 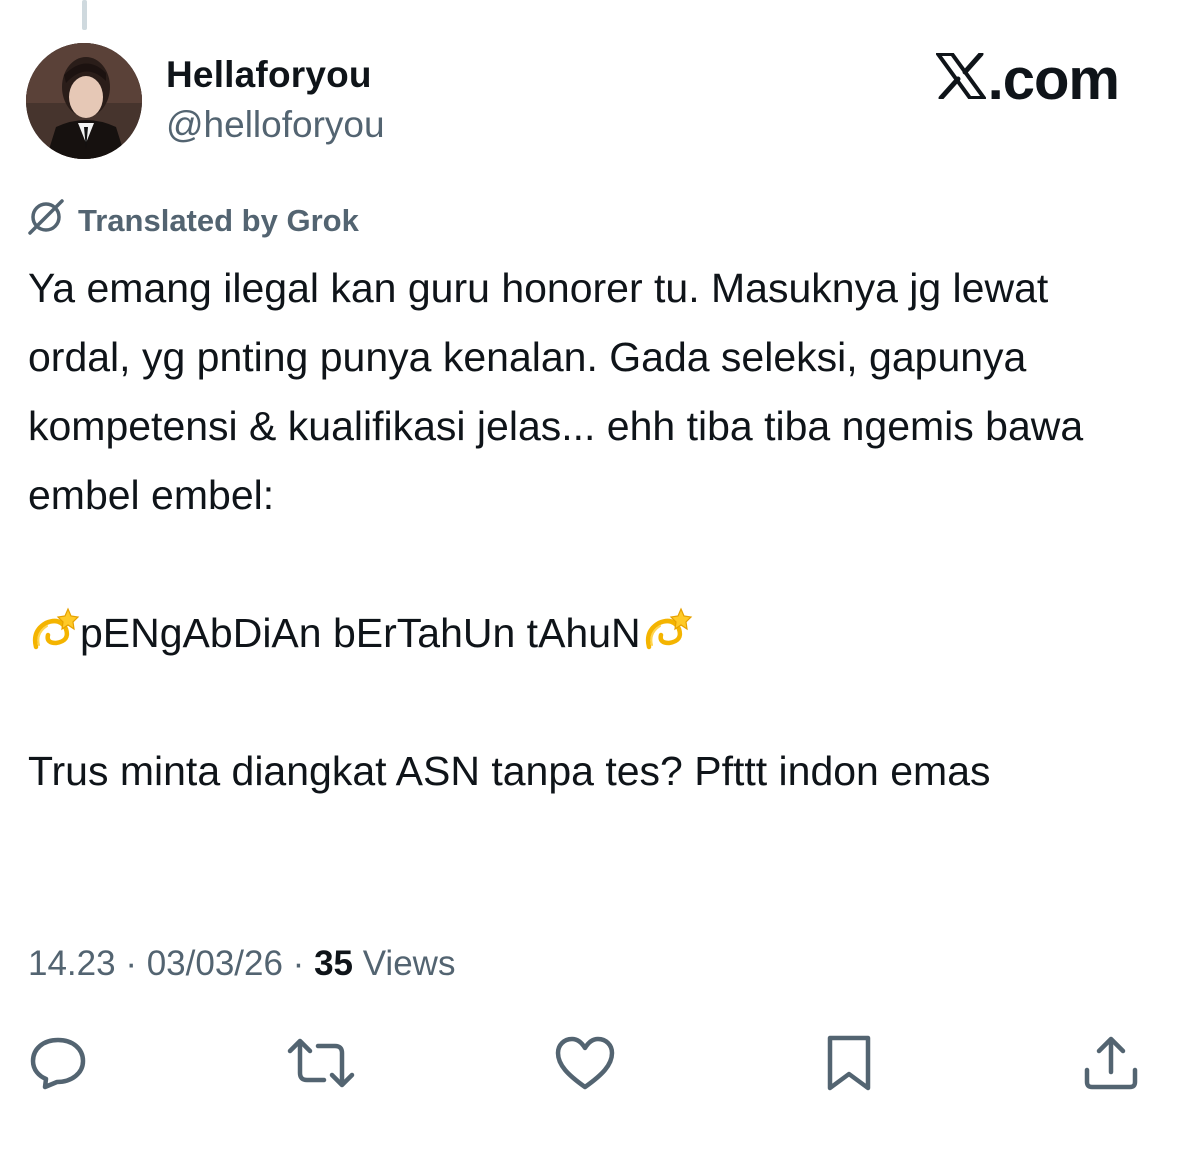 I want to click on author-handle: @helloforyou, so click(x=275, y=125).